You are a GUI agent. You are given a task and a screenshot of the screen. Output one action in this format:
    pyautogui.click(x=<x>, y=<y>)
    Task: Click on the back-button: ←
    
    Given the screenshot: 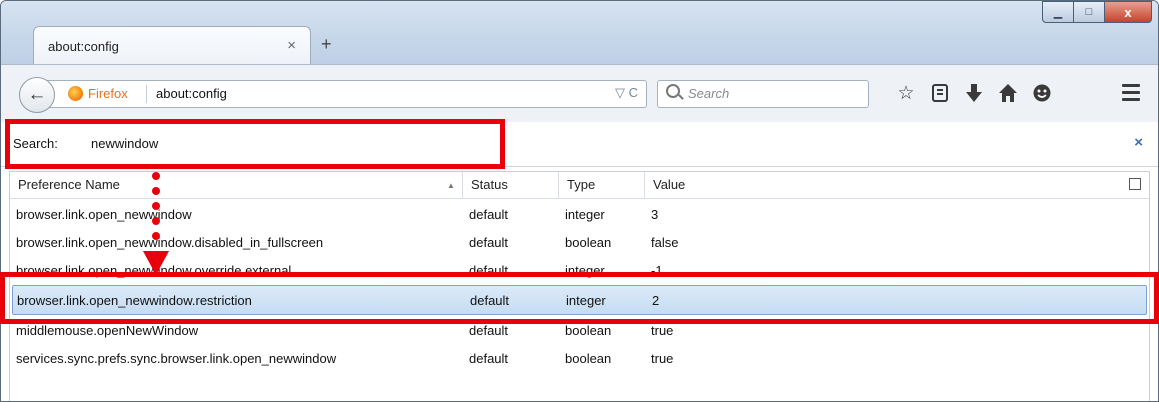 What is the action you would take?
    pyautogui.click(x=37, y=95)
    